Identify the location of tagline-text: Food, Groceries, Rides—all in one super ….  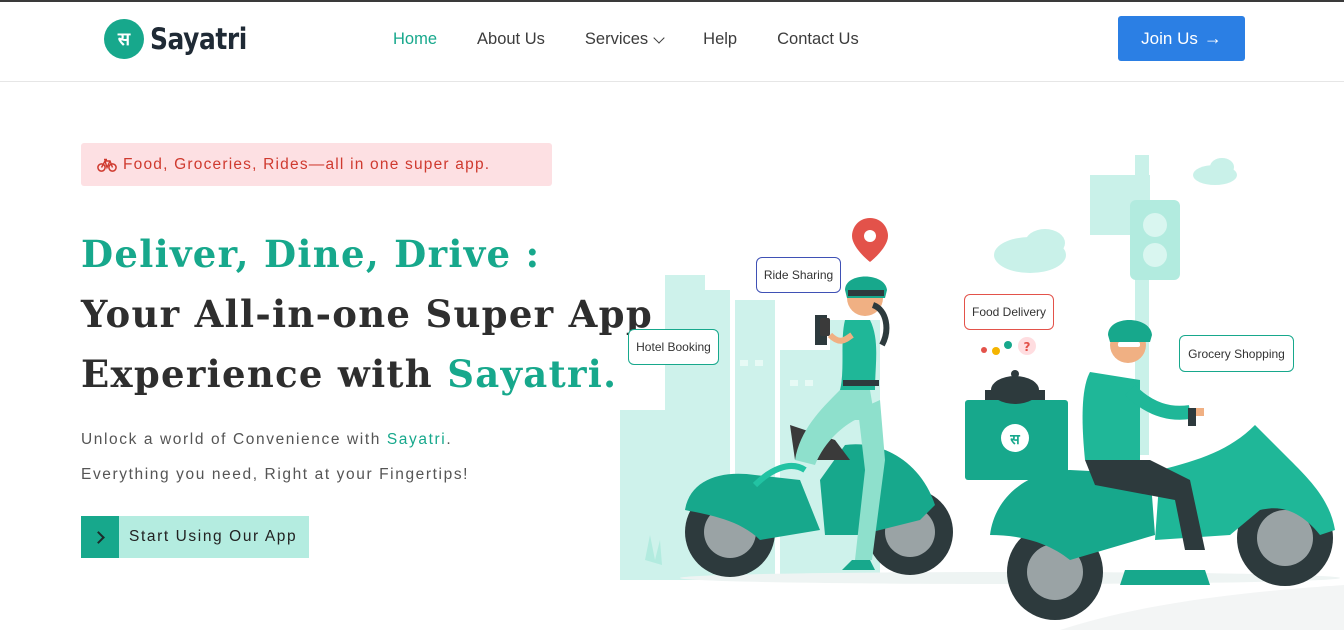
(307, 164).